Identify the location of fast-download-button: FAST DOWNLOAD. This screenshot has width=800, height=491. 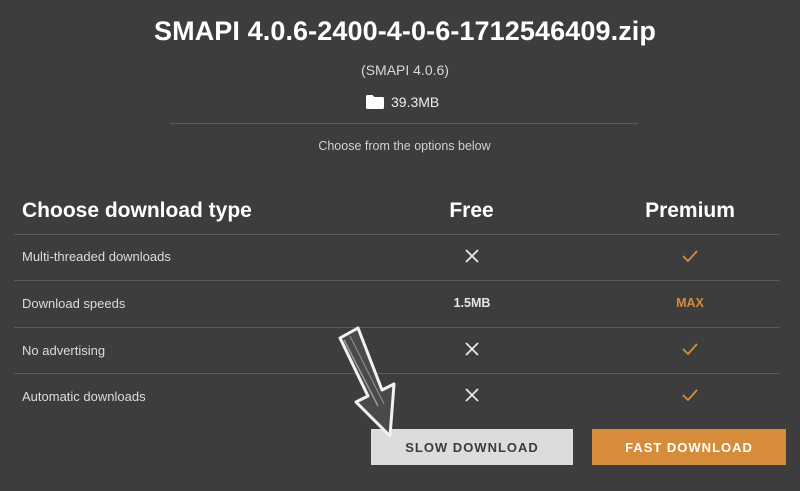
(689, 447).